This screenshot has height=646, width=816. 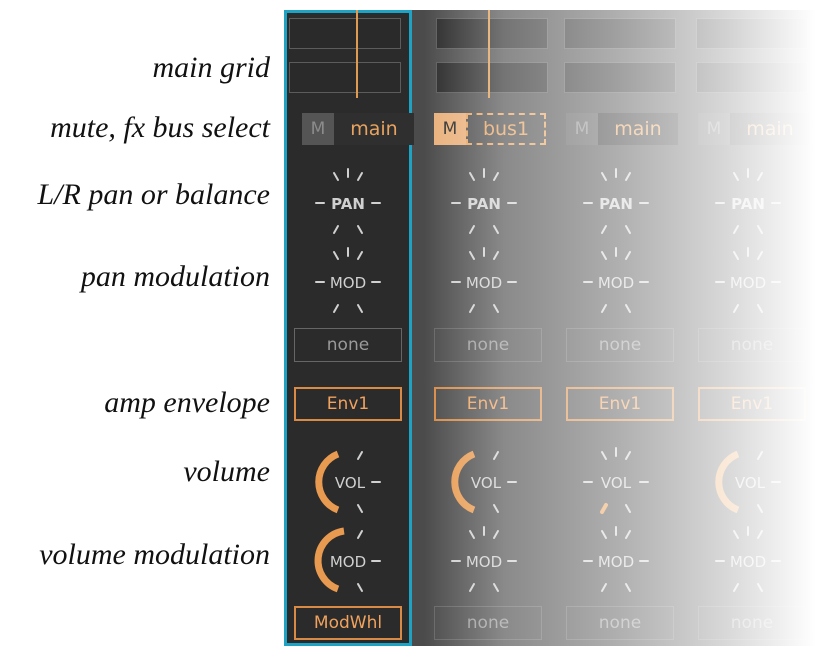 What do you see at coordinates (187, 402) in the screenshot?
I see `label-amp-env: amp envelope` at bounding box center [187, 402].